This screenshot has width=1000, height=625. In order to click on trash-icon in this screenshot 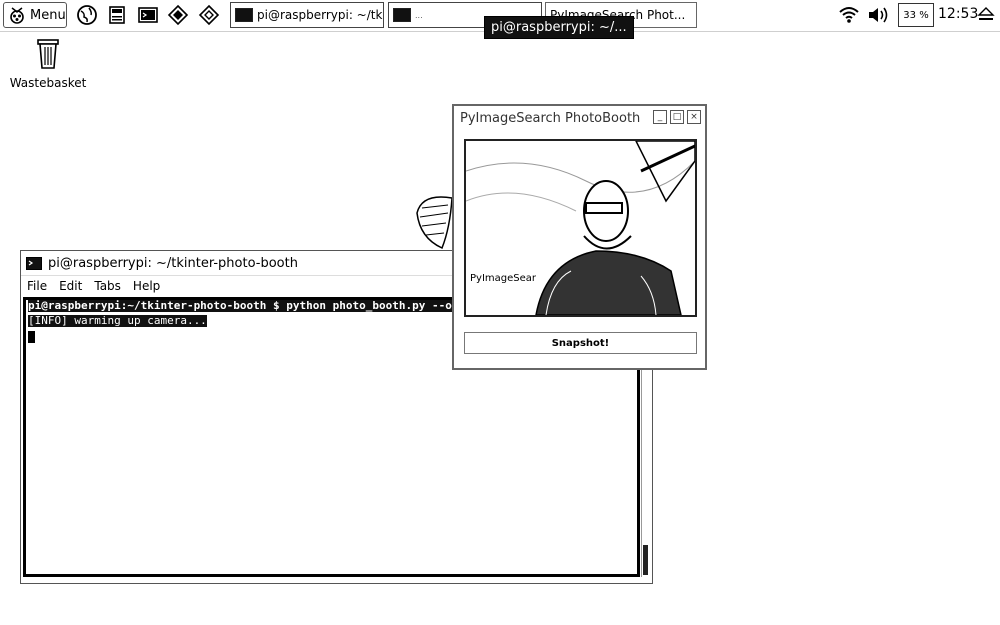, I will do `click(48, 54)`.